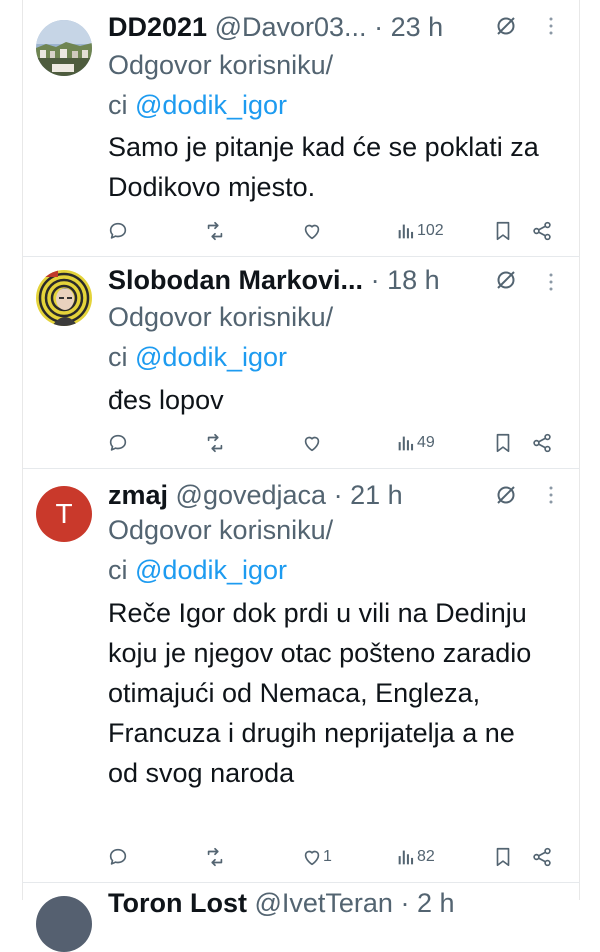 The height and width of the screenshot is (952, 600). I want to click on timestamp: 18 h, so click(413, 280).